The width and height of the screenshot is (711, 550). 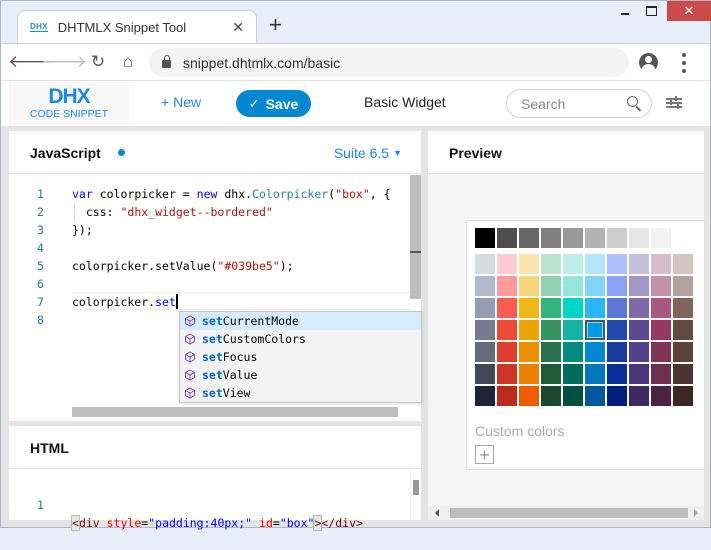 What do you see at coordinates (405, 102) in the screenshot?
I see `snippet-title: Basic Widget` at bounding box center [405, 102].